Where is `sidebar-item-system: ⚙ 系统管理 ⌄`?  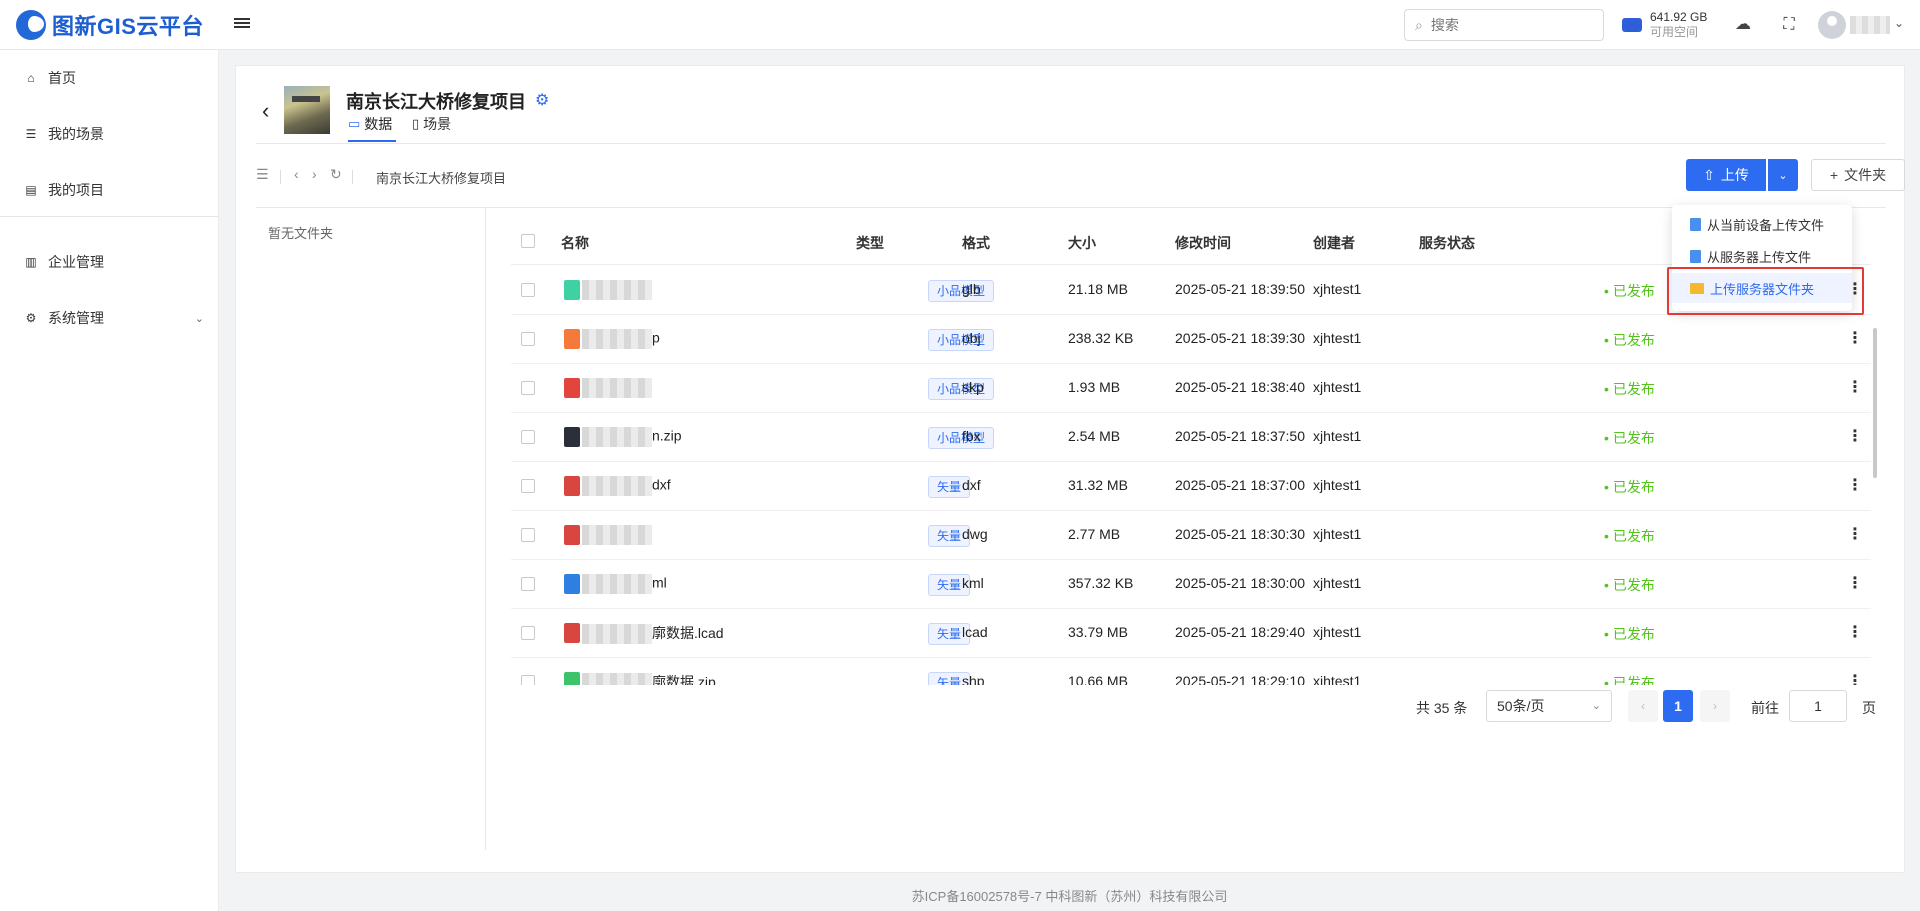 sidebar-item-system: ⚙ 系统管理 ⌄ is located at coordinates (114, 318).